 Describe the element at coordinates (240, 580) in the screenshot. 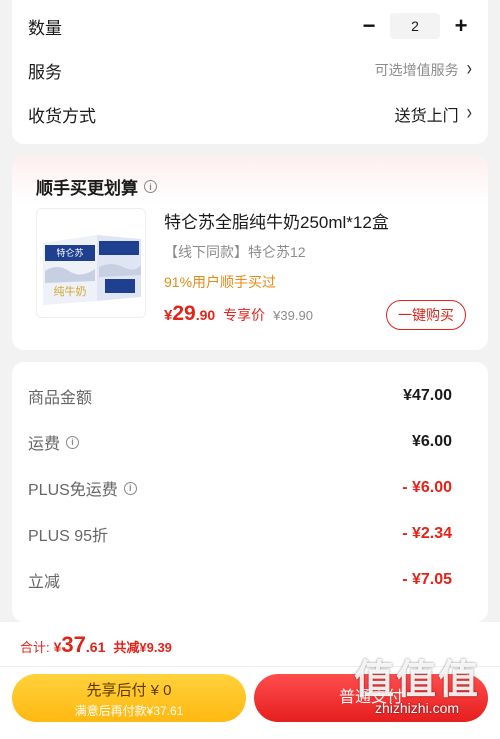

I see `instant-discount-row: 立减 - ¥7.05` at that location.